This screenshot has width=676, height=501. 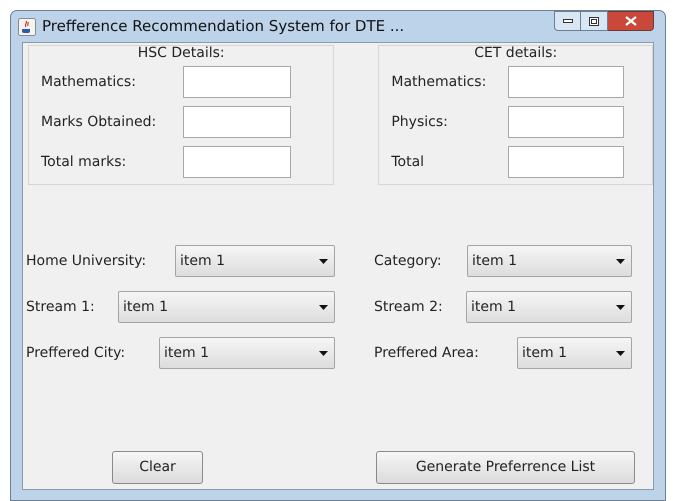 I want to click on close-button, so click(x=631, y=21).